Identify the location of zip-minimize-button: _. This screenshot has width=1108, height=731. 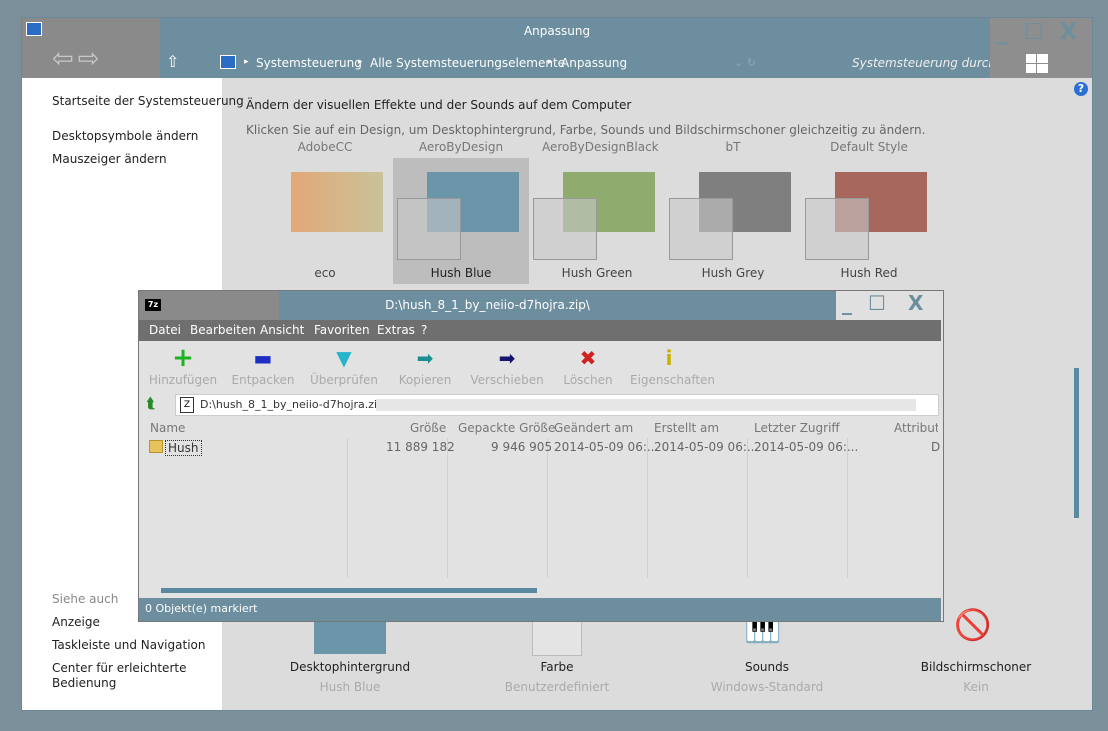
(847, 303).